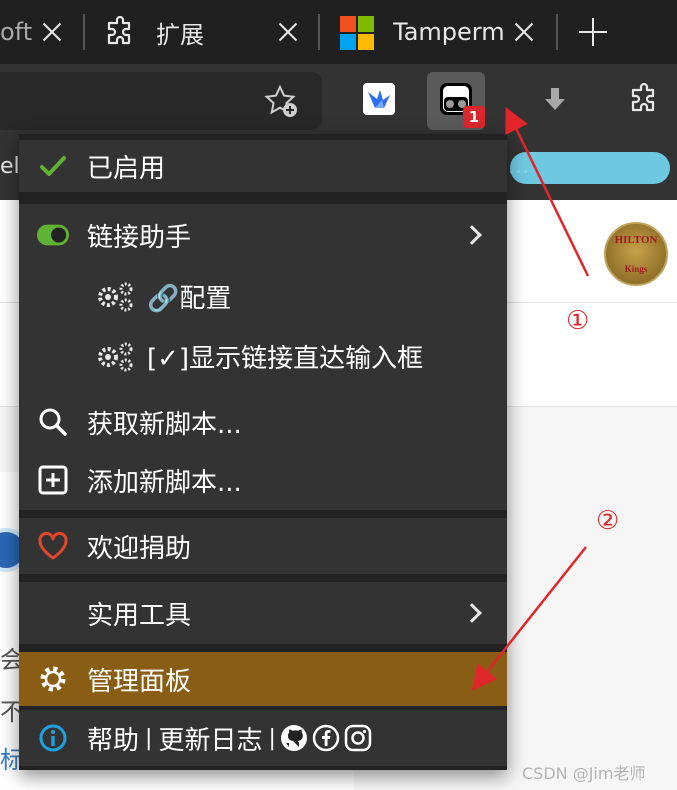 The width and height of the screenshot is (677, 790). What do you see at coordinates (584, 773) in the screenshot?
I see `watermark: CSDN @Jim老师` at bounding box center [584, 773].